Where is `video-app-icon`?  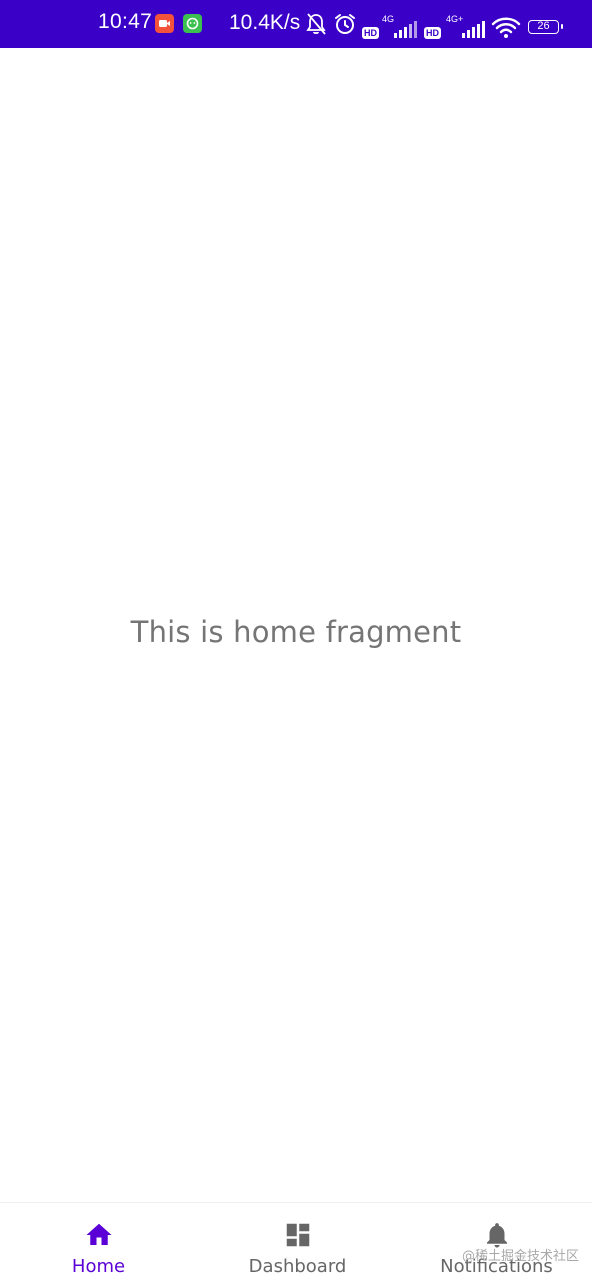 video-app-icon is located at coordinates (164, 23).